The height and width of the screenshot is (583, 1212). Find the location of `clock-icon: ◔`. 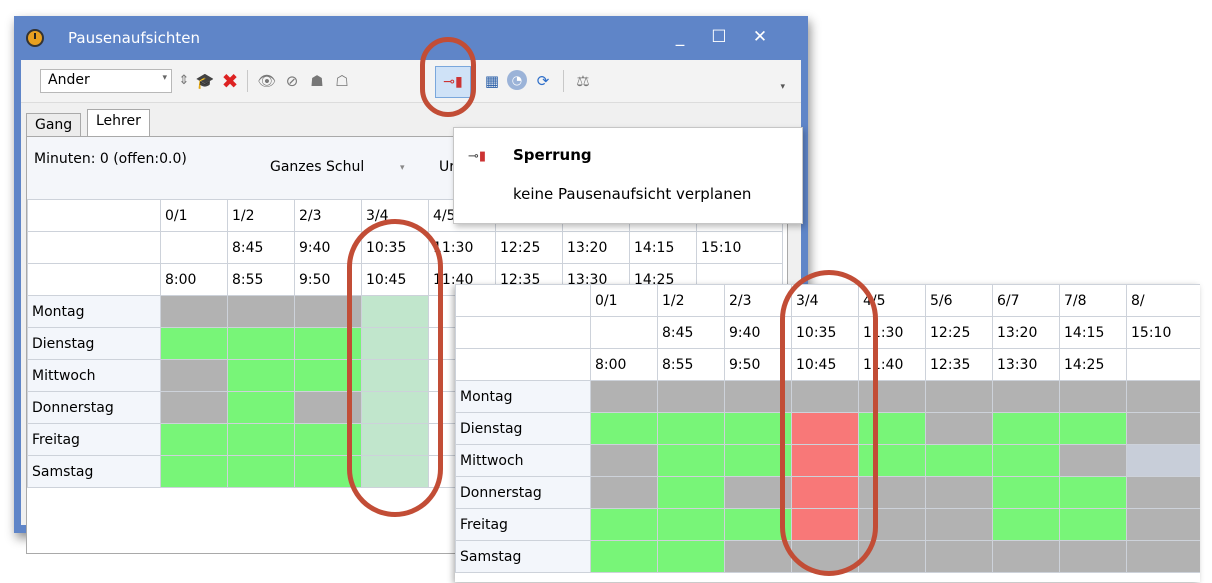

clock-icon: ◔ is located at coordinates (517, 80).